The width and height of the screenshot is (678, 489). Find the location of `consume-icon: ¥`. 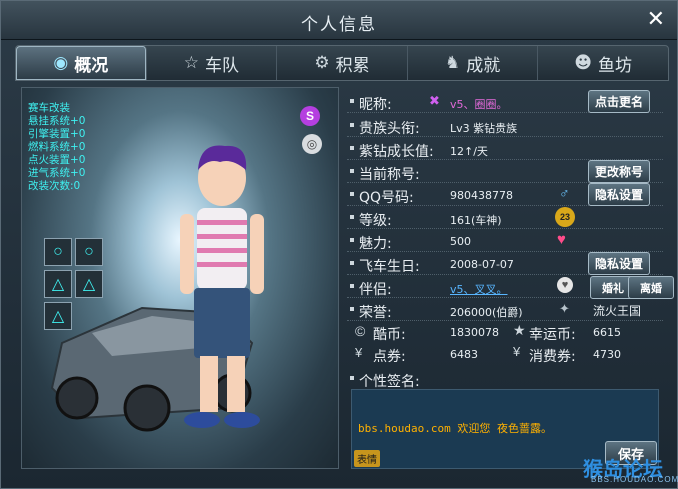

consume-icon: ¥ is located at coordinates (517, 351).